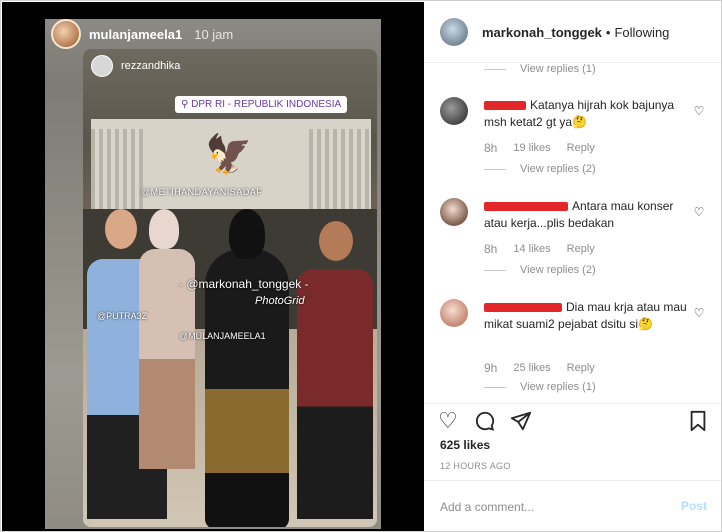 Image resolution: width=722 pixels, height=532 pixels. What do you see at coordinates (521, 423) in the screenshot?
I see `paper-plane-icon` at bounding box center [521, 423].